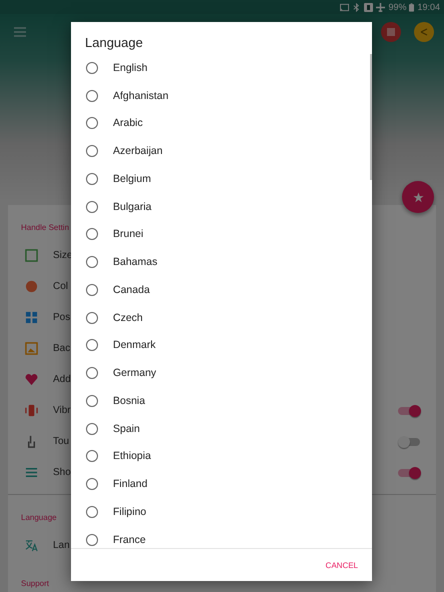  What do you see at coordinates (31, 317) in the screenshot?
I see `grid-icon` at bounding box center [31, 317].